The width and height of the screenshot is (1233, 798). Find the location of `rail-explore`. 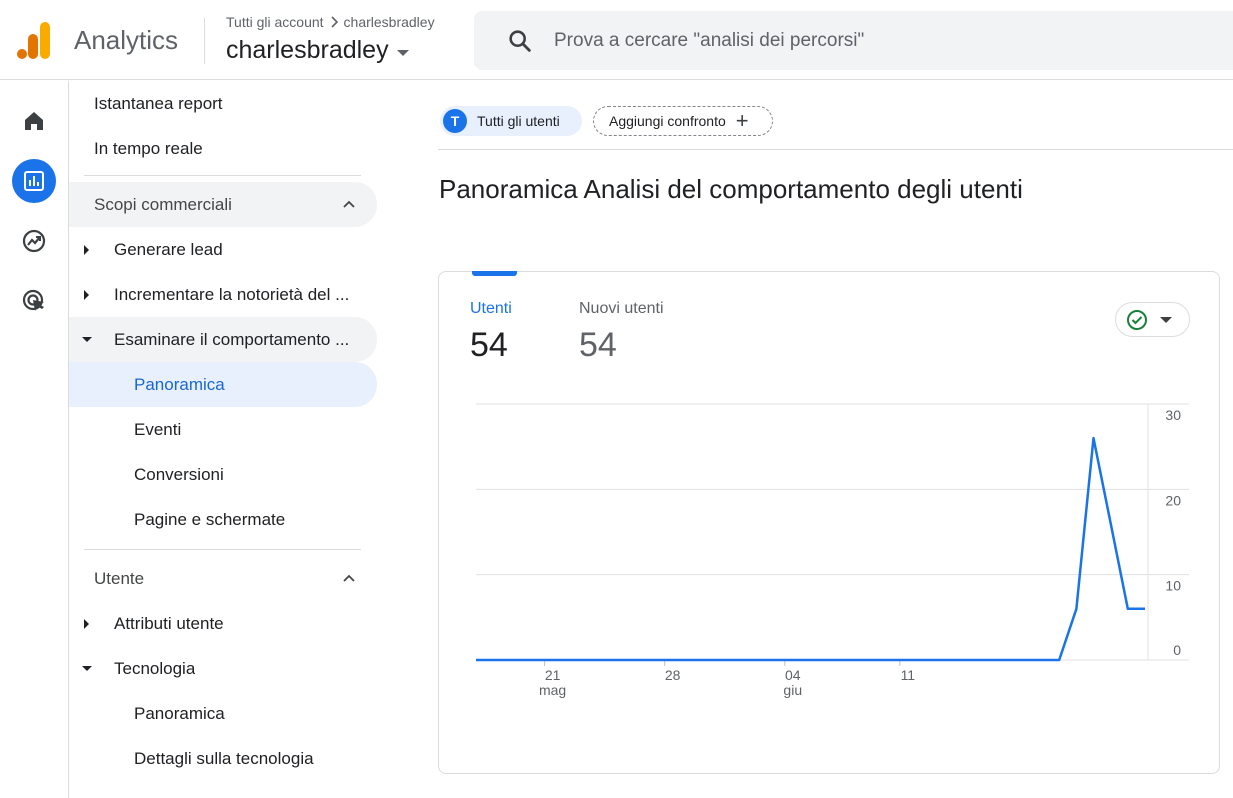

rail-explore is located at coordinates (34, 241).